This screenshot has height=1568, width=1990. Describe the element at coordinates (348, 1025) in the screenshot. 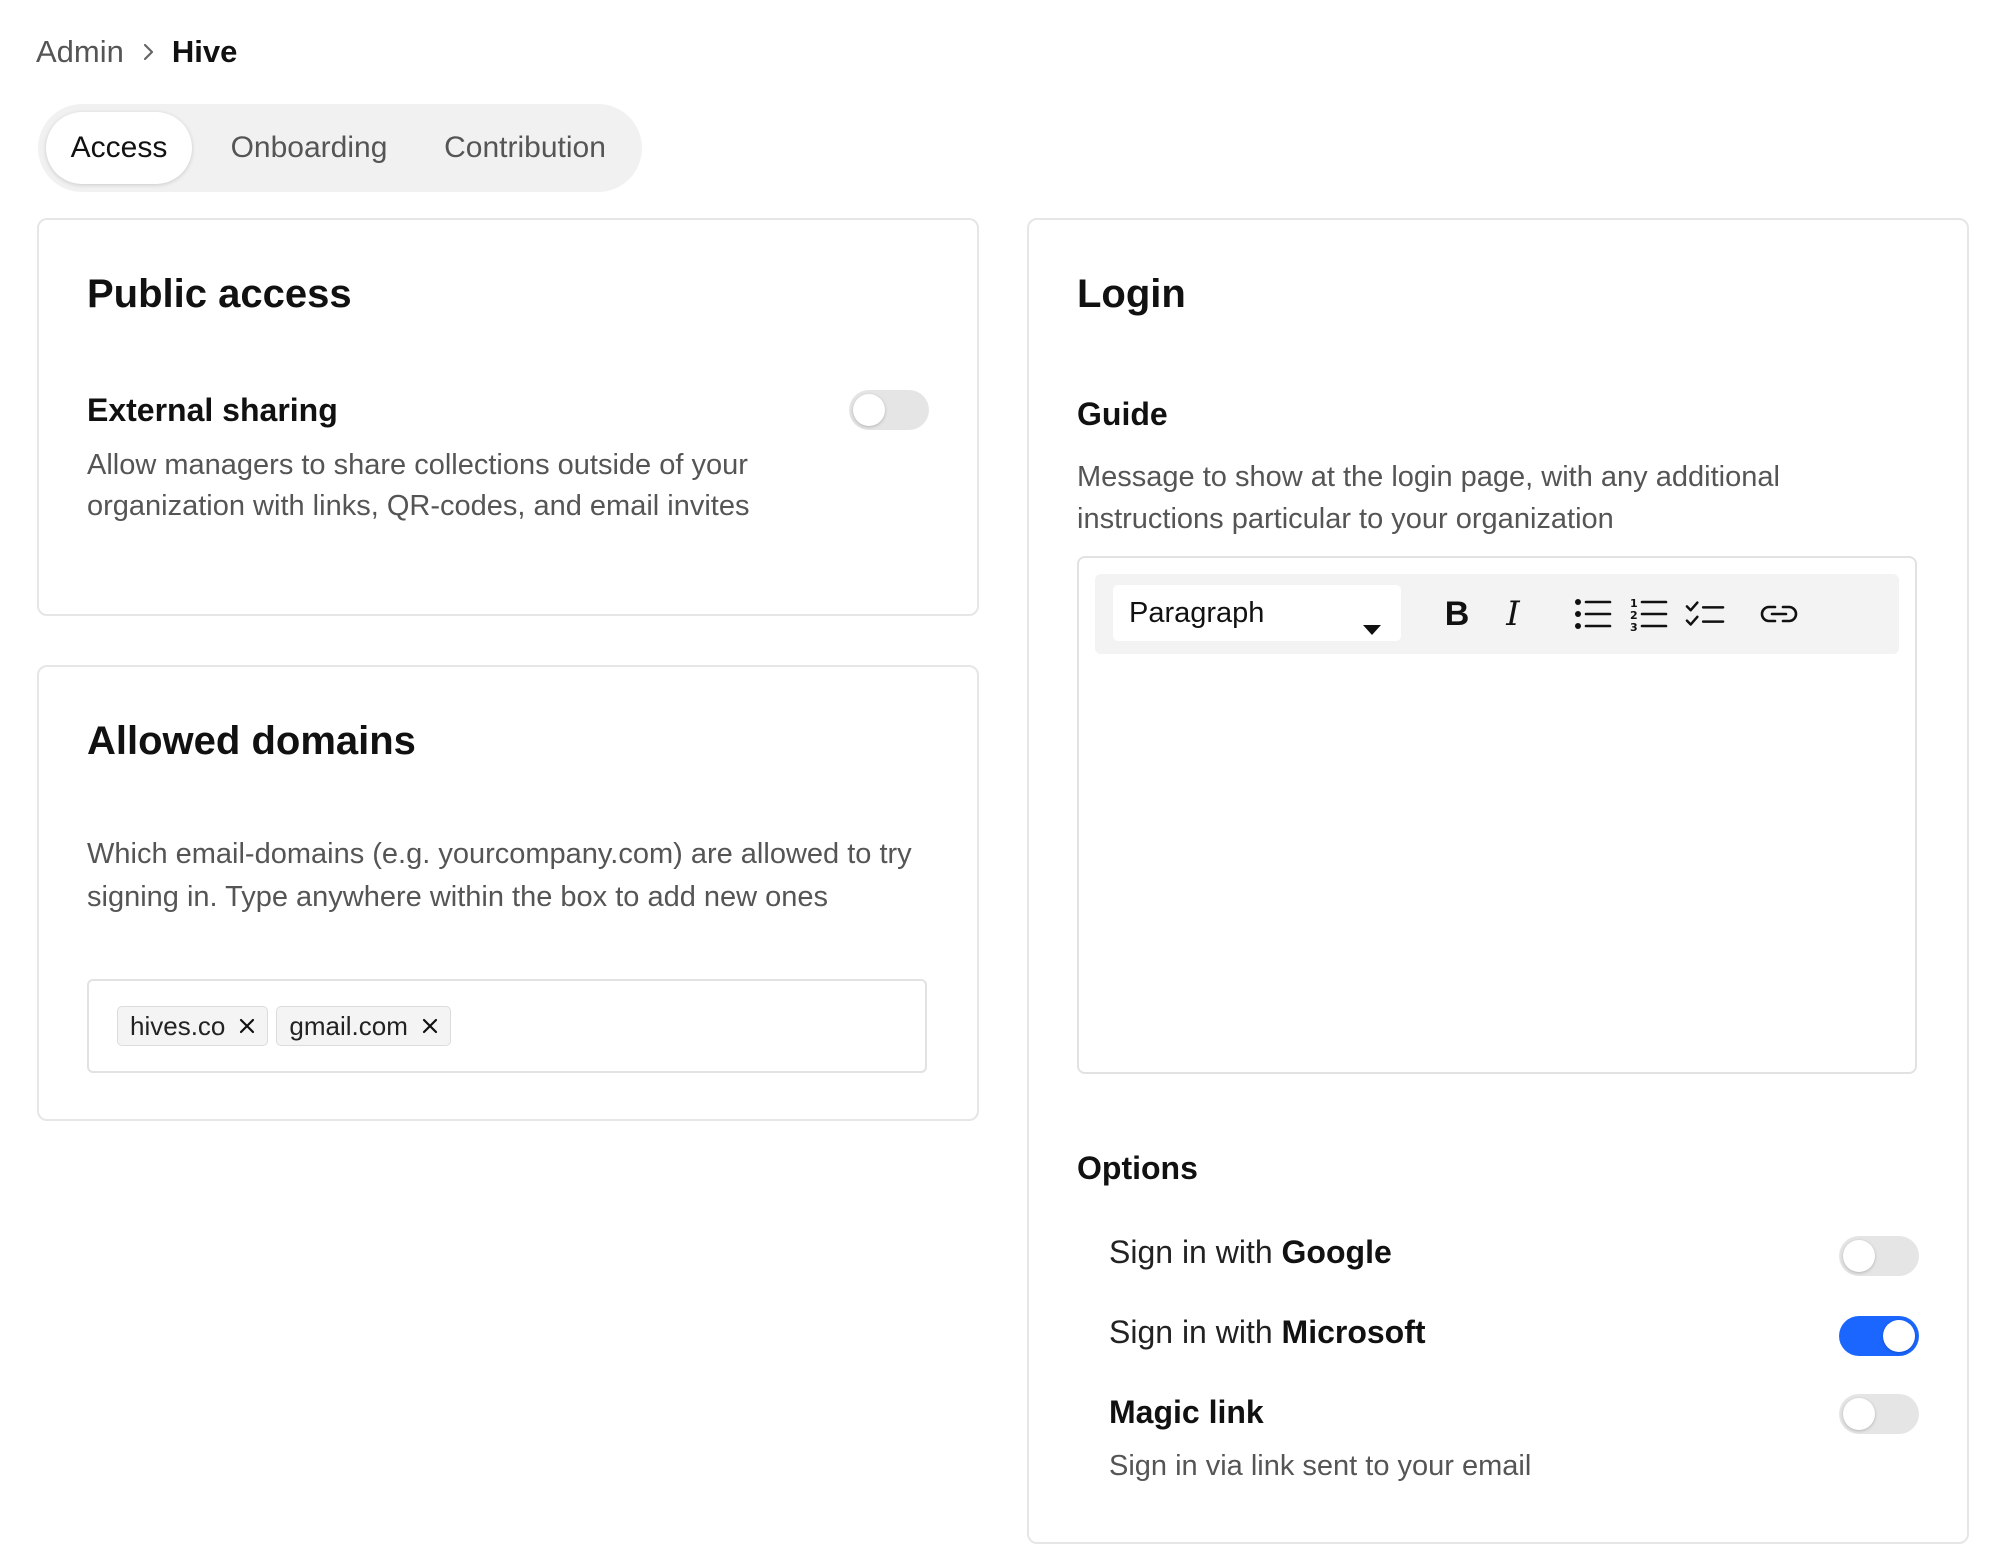

I see `domain-tag-label: gmail.com` at that location.